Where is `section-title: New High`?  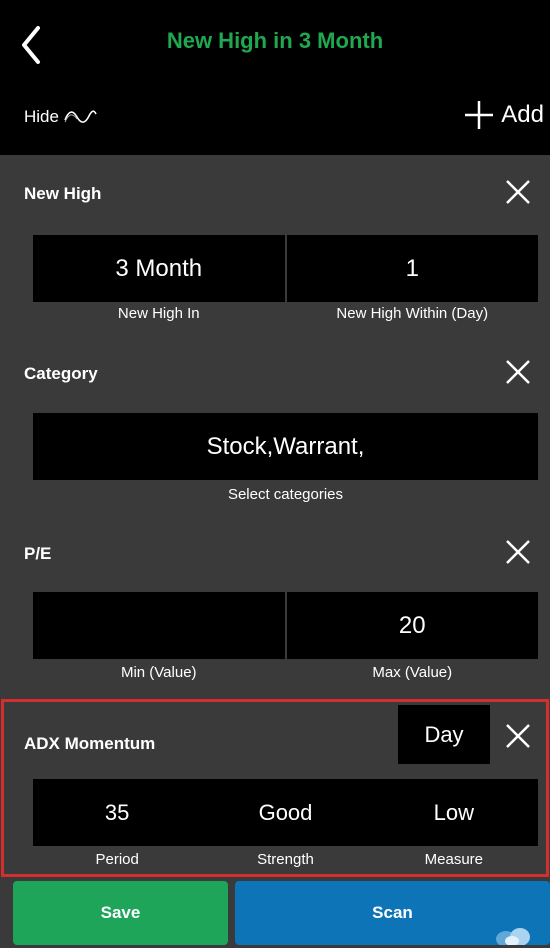
section-title: New High is located at coordinates (63, 193).